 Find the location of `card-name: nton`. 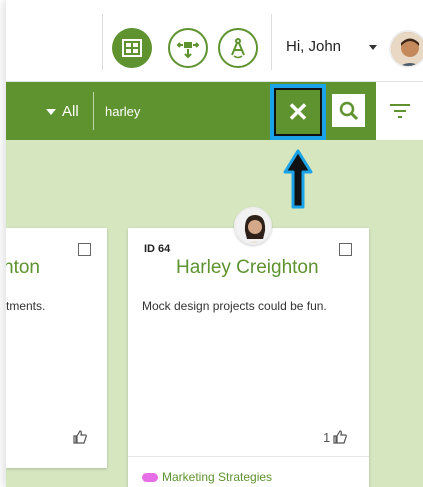

card-name: nton is located at coordinates (23, 267).